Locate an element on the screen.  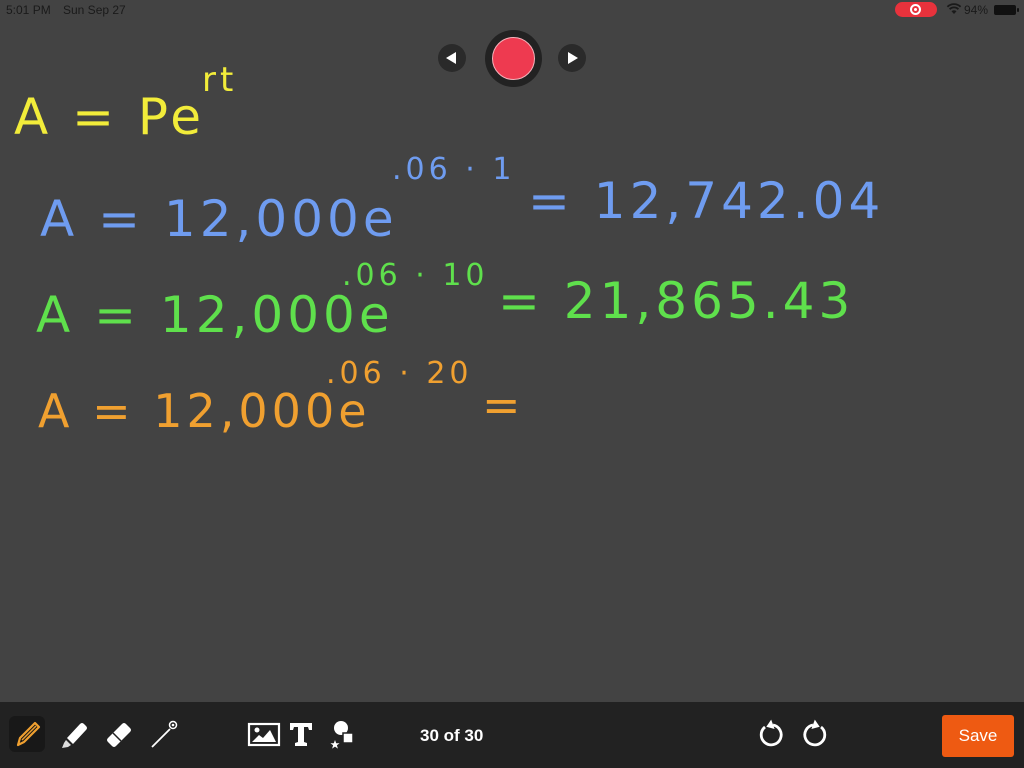
image-icon is located at coordinates (264, 734).